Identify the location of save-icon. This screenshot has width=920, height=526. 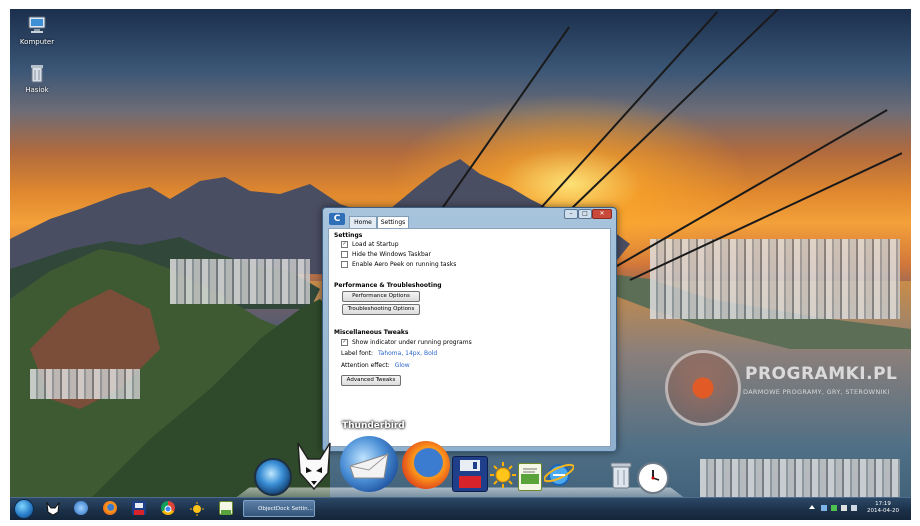
(139, 508).